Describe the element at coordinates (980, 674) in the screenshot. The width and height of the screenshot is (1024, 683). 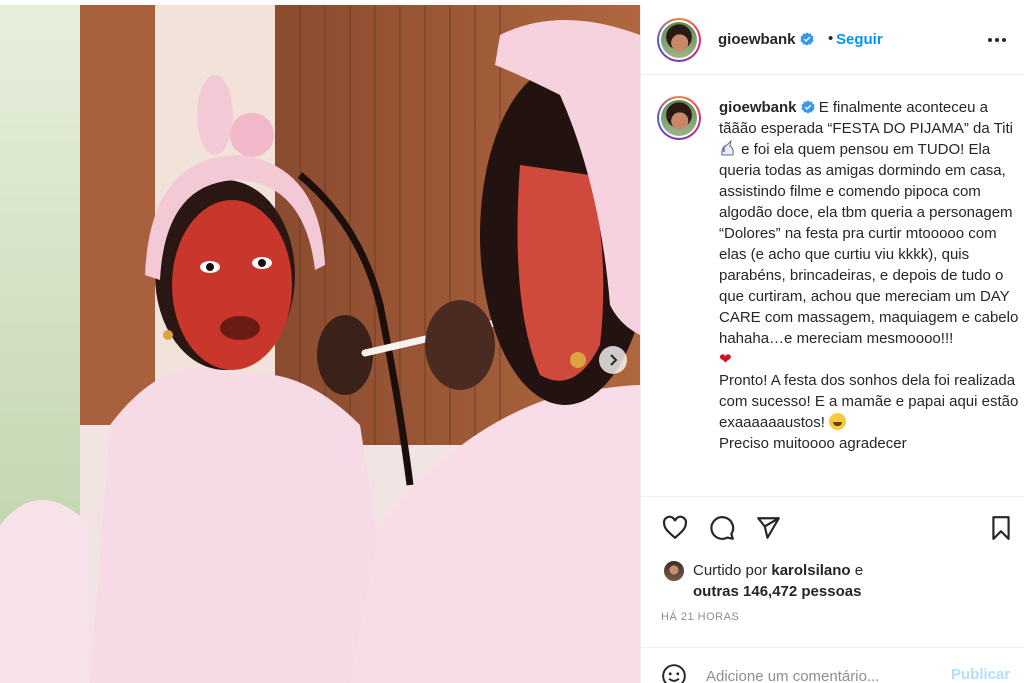
I see `publish-comment-button: Publicar` at that location.